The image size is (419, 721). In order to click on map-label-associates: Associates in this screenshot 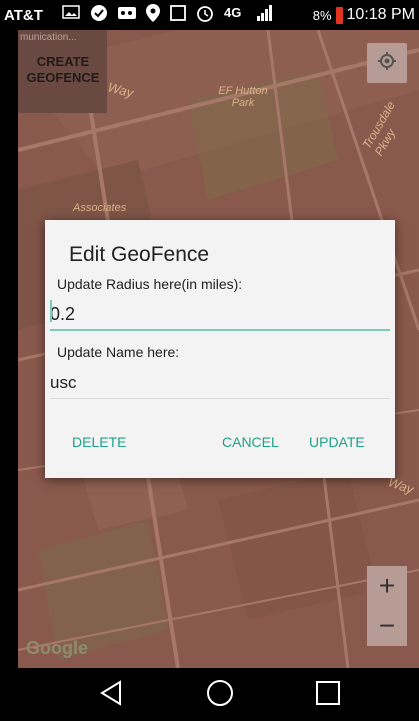, I will do `click(100, 208)`.